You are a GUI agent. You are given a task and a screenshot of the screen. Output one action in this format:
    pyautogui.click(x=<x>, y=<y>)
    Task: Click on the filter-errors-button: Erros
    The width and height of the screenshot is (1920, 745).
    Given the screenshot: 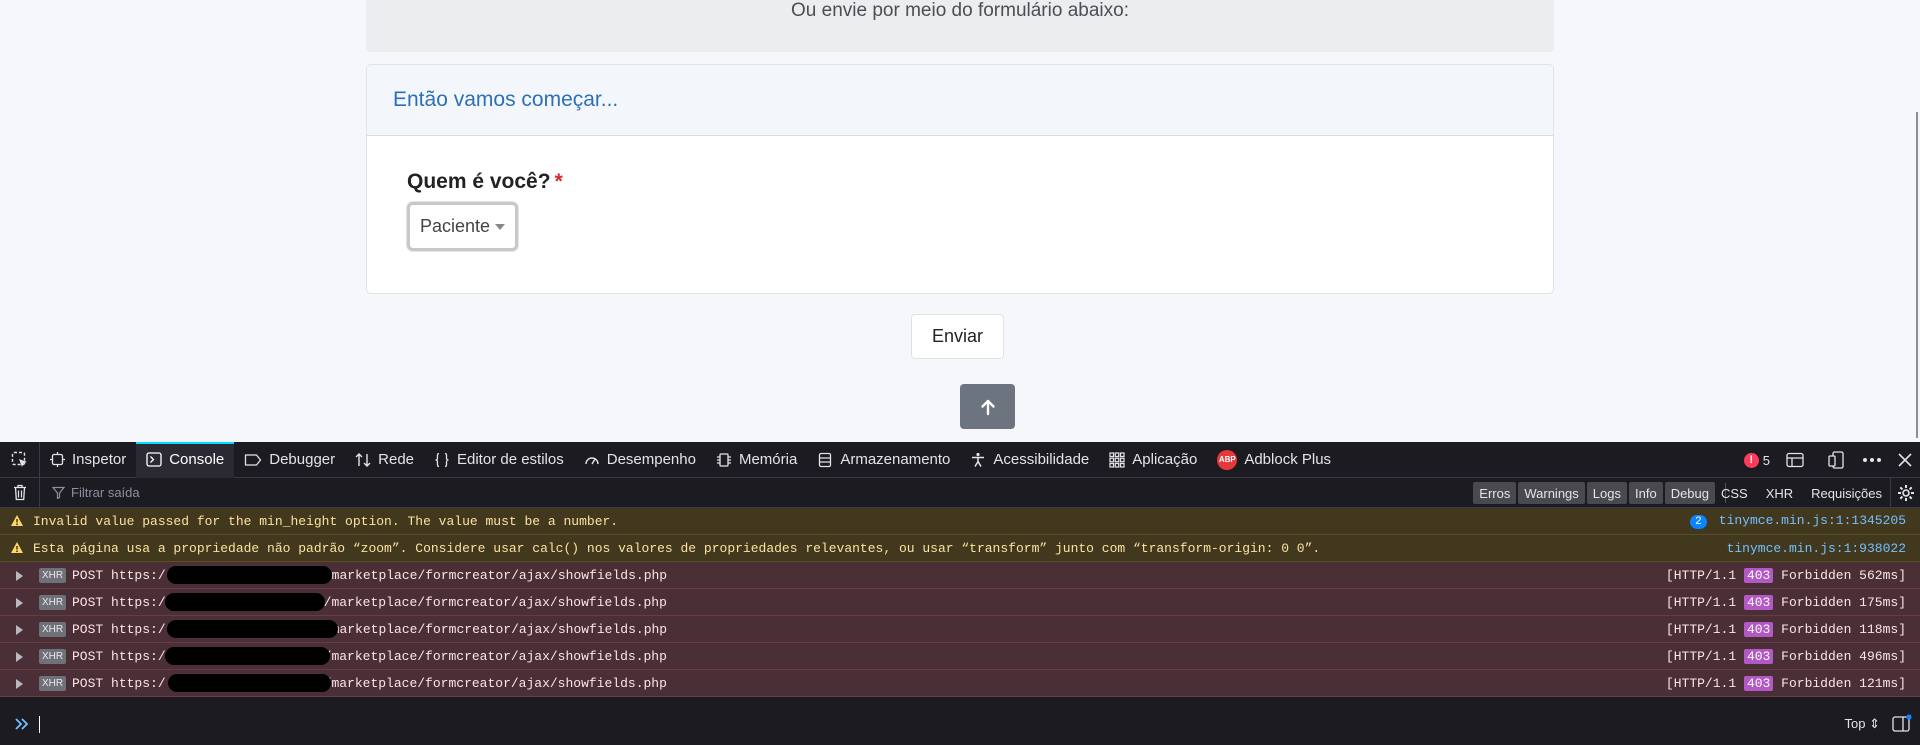 What is the action you would take?
    pyautogui.click(x=1495, y=493)
    